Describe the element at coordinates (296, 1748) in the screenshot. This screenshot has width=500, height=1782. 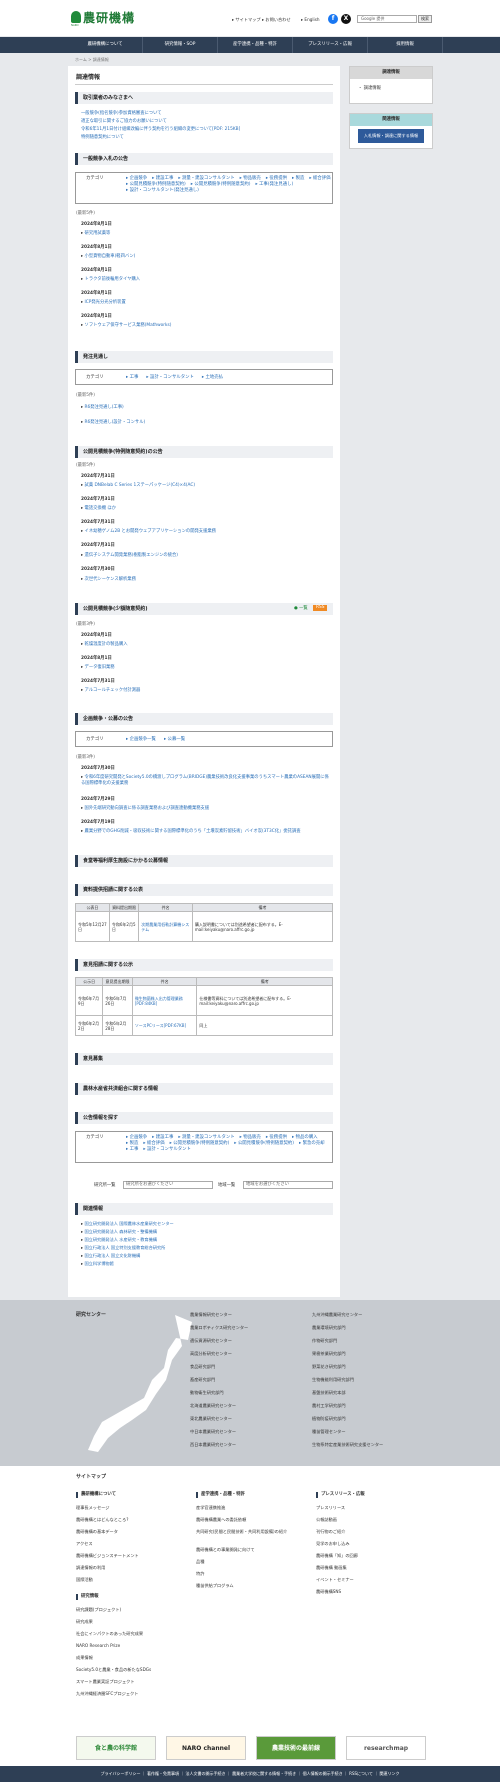
I see `banner-frontline: 農業技術の最前線` at that location.